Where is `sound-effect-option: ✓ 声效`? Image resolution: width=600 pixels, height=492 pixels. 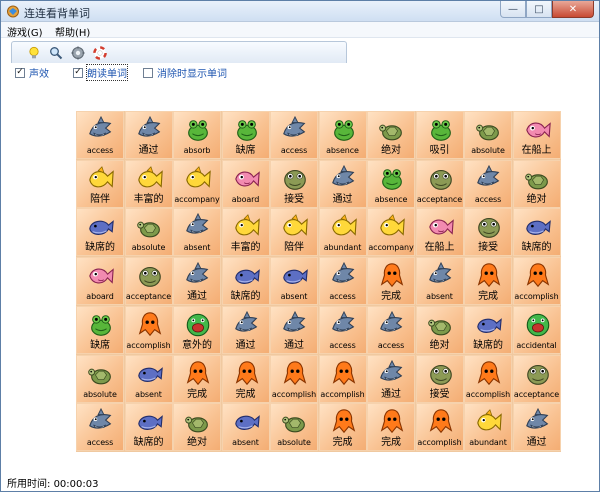
sound-effect-option: ✓ 声效 is located at coordinates (32, 72).